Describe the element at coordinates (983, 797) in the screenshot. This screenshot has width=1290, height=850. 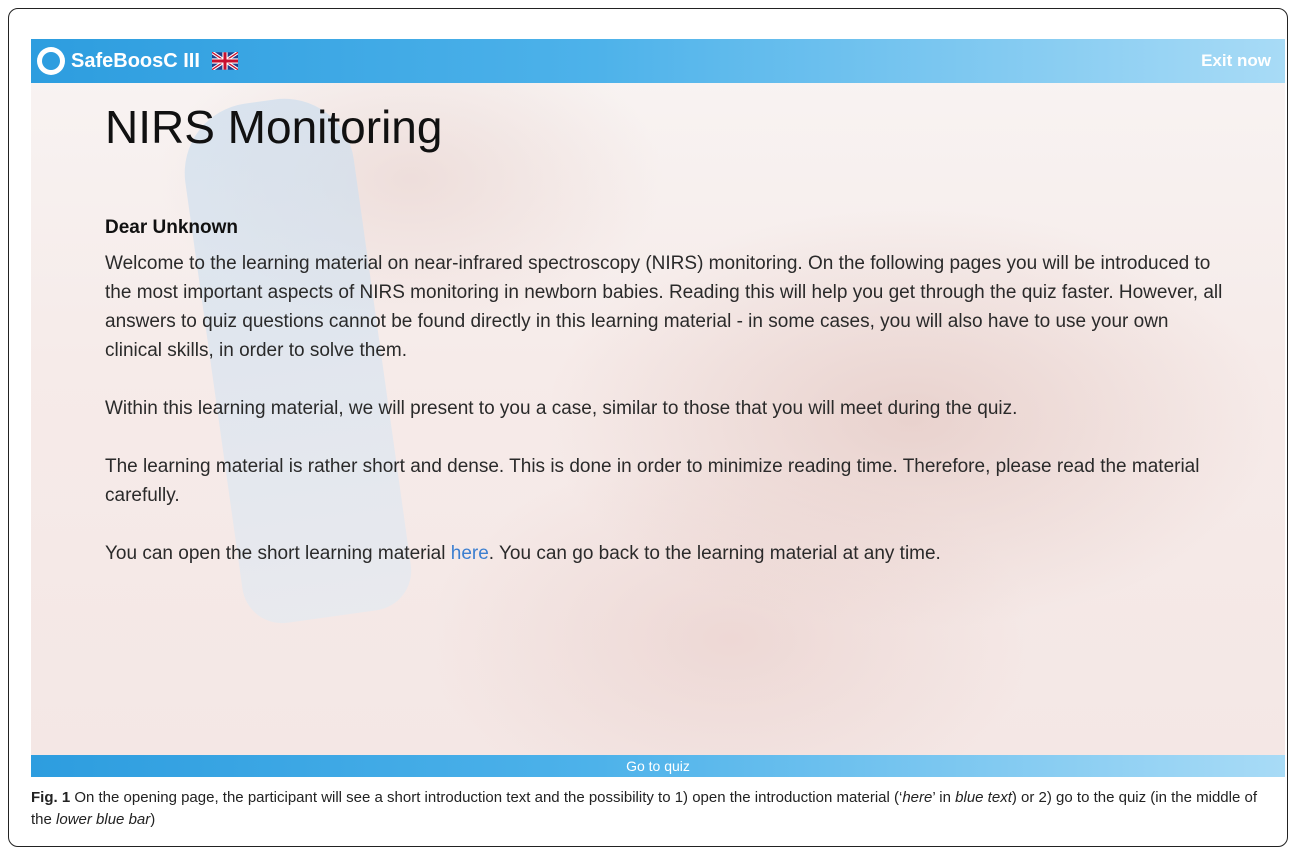
I see `caption-blue-text: blue text` at that location.